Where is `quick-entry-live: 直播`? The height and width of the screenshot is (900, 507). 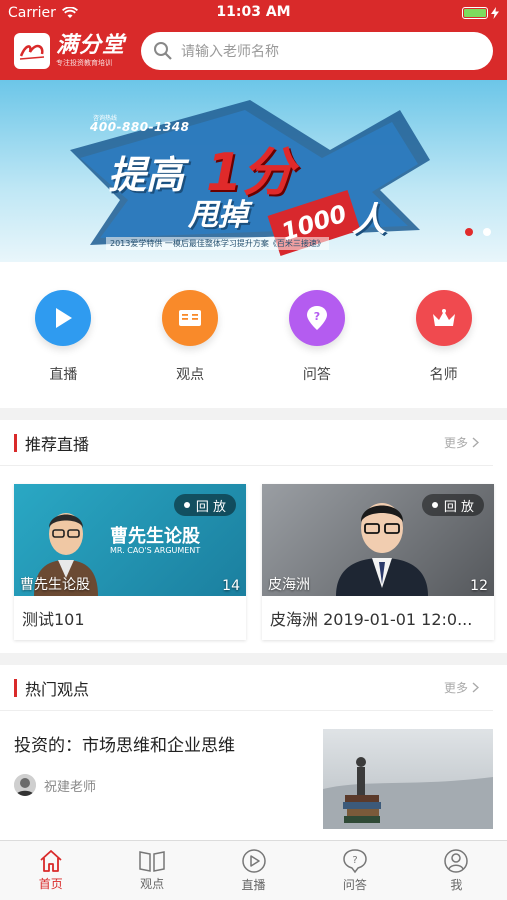 quick-entry-live: 直播 is located at coordinates (63, 349).